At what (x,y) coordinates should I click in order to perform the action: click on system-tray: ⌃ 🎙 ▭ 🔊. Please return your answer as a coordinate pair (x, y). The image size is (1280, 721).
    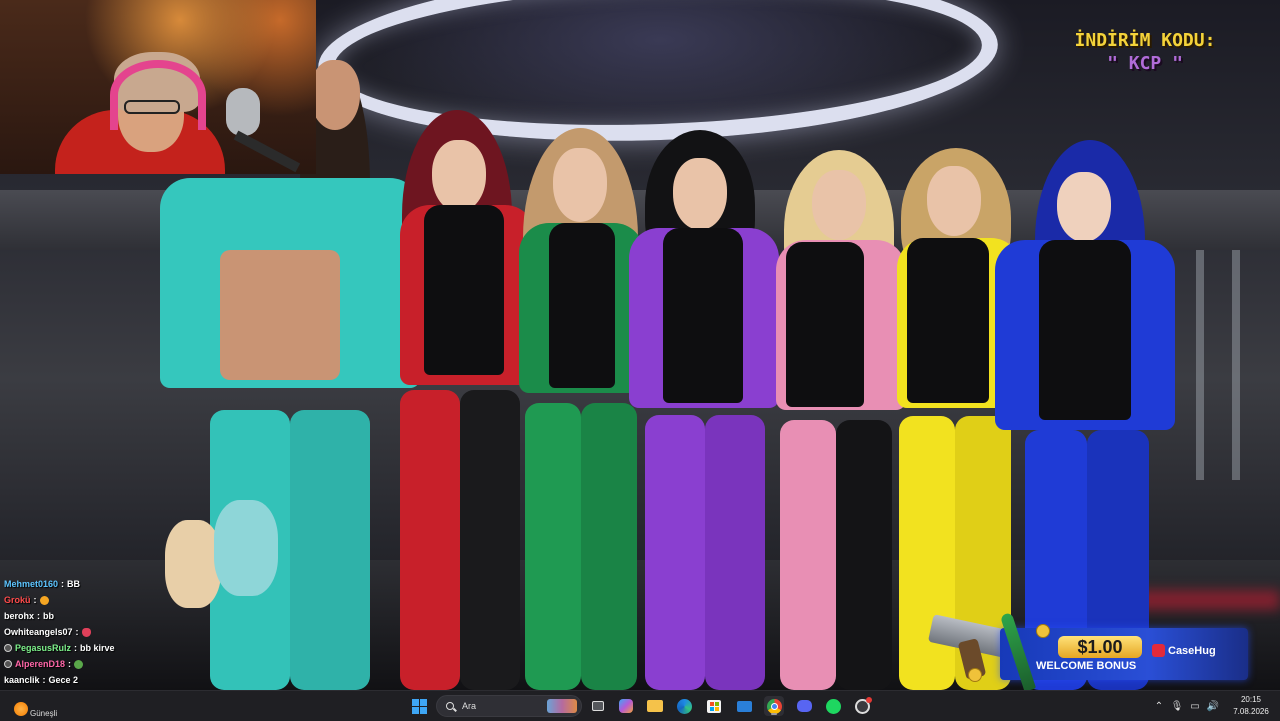
    Looking at the image, I should click on (1186, 706).